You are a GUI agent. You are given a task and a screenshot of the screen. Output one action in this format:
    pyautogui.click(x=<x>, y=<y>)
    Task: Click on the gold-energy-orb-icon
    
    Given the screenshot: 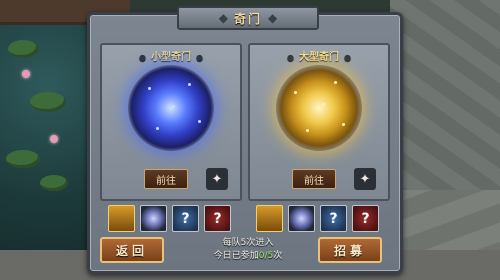 What is the action you would take?
    pyautogui.click(x=319, y=108)
    